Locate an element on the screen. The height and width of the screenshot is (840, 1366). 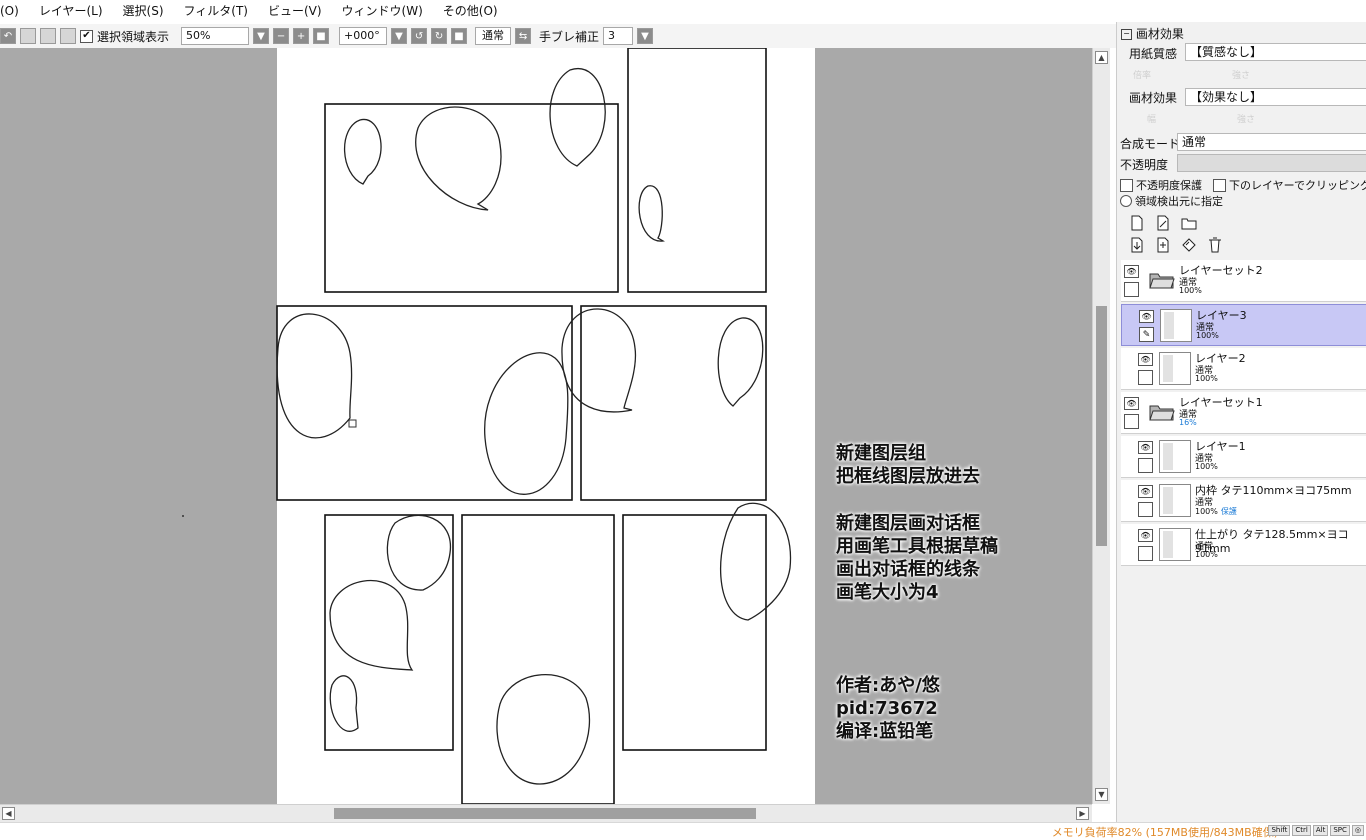
layer-opacity: 100% 保護 is located at coordinates (1216, 511).